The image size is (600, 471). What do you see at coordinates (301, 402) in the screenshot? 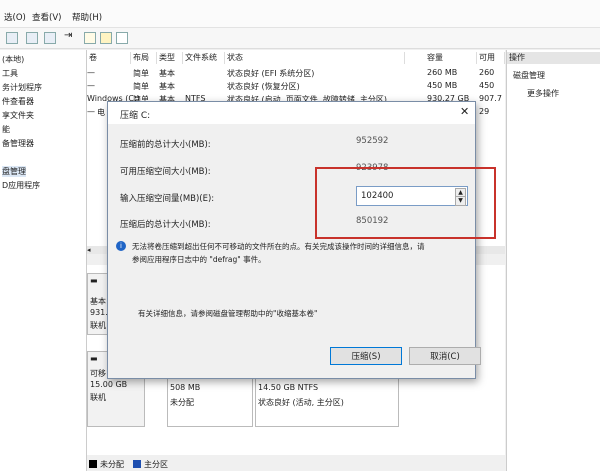
I see `partition-state: 状态良好 (活动, 主分区)` at bounding box center [301, 402].